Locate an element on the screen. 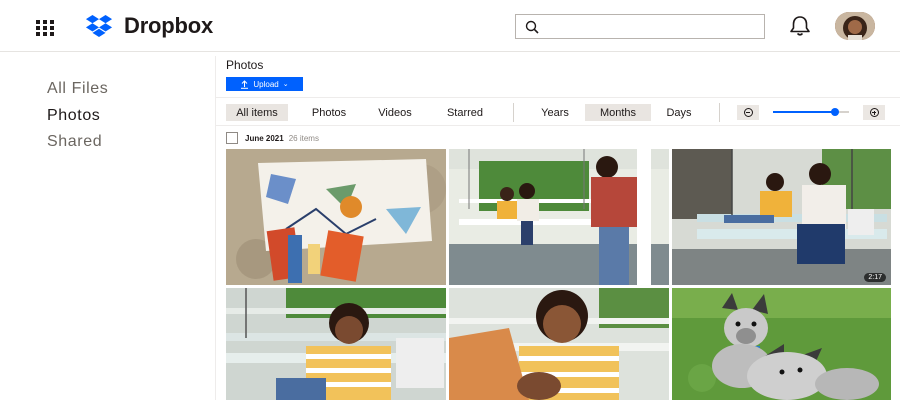 This screenshot has width=900, height=400. search-bar is located at coordinates (640, 26).